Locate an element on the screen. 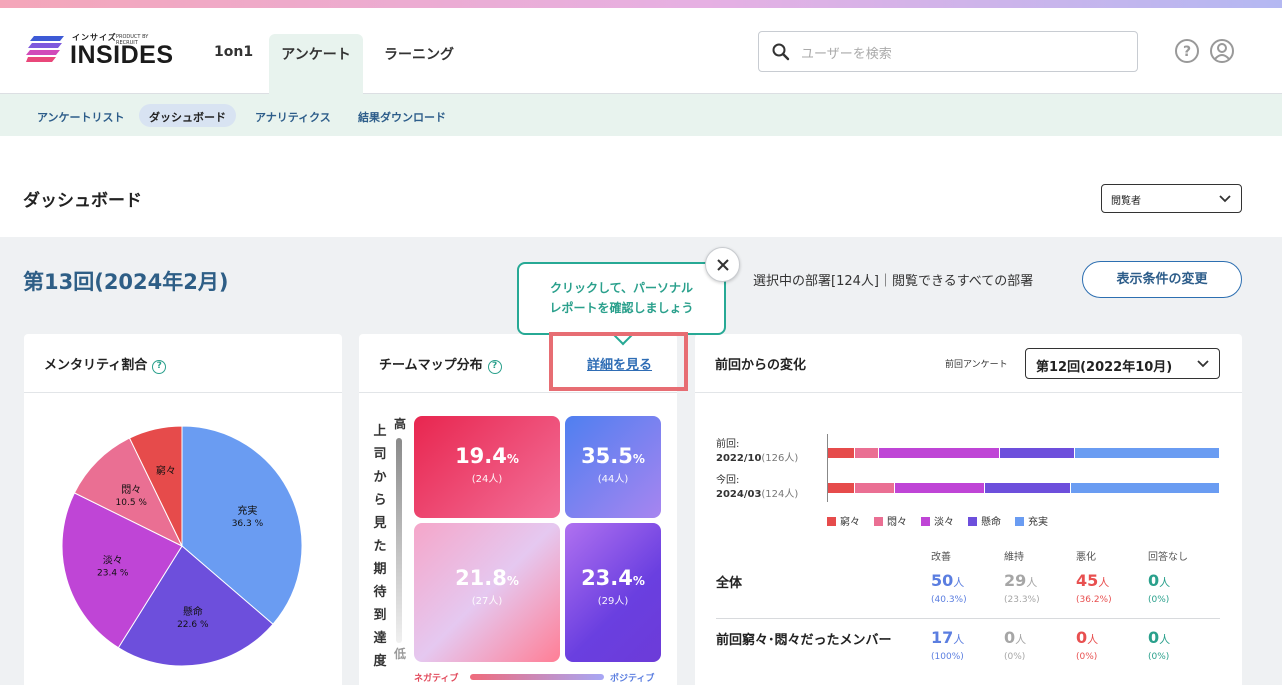 Image resolution: width=1282 pixels, height=685 pixels. bar-label-title: 今回: is located at coordinates (728, 480).